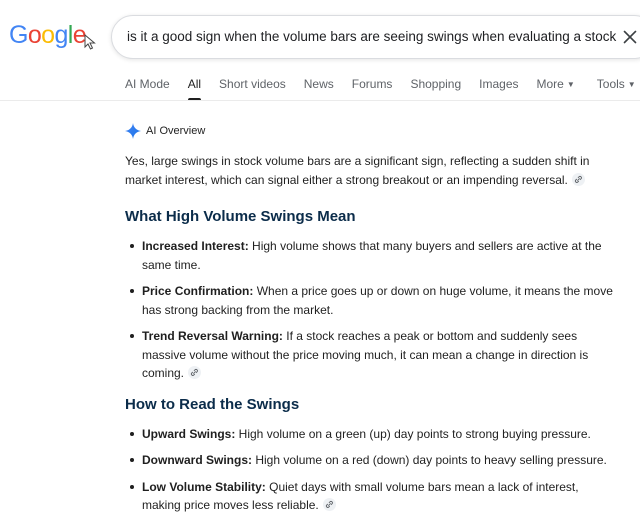 The height and width of the screenshot is (520, 640). Describe the element at coordinates (176, 131) in the screenshot. I see `ai-overview-label: AI Overview` at that location.